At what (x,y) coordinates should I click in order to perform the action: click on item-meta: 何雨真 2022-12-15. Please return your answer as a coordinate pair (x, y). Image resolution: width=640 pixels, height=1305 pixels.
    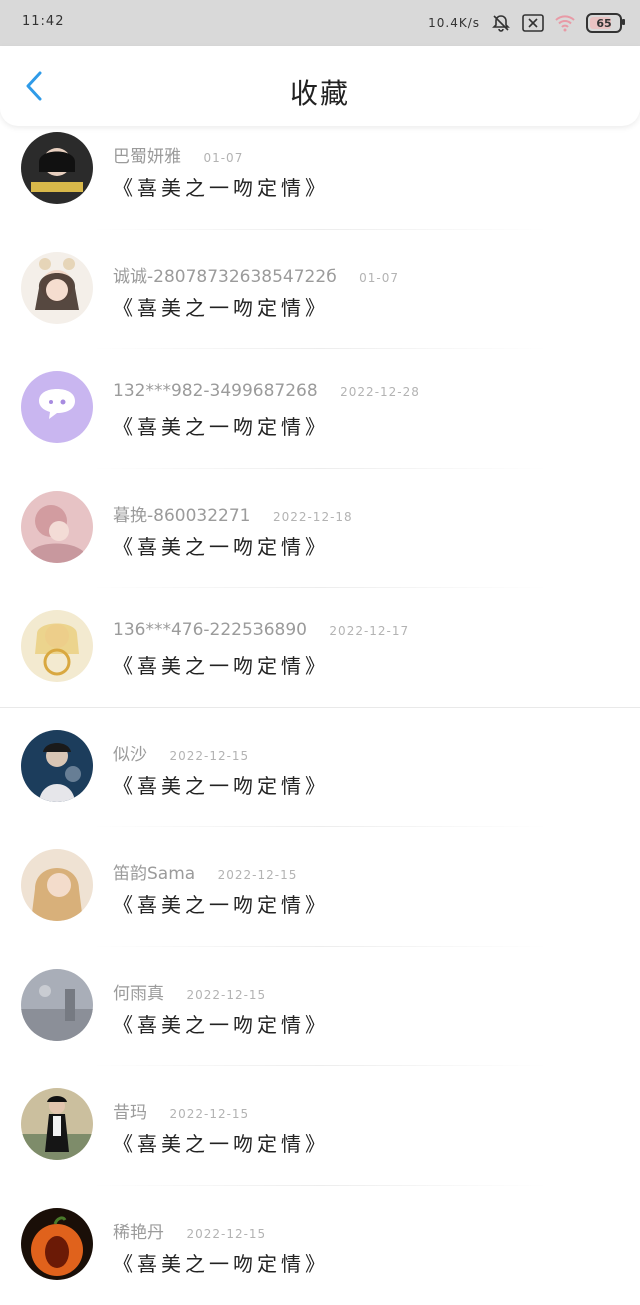
    Looking at the image, I should click on (189, 991).